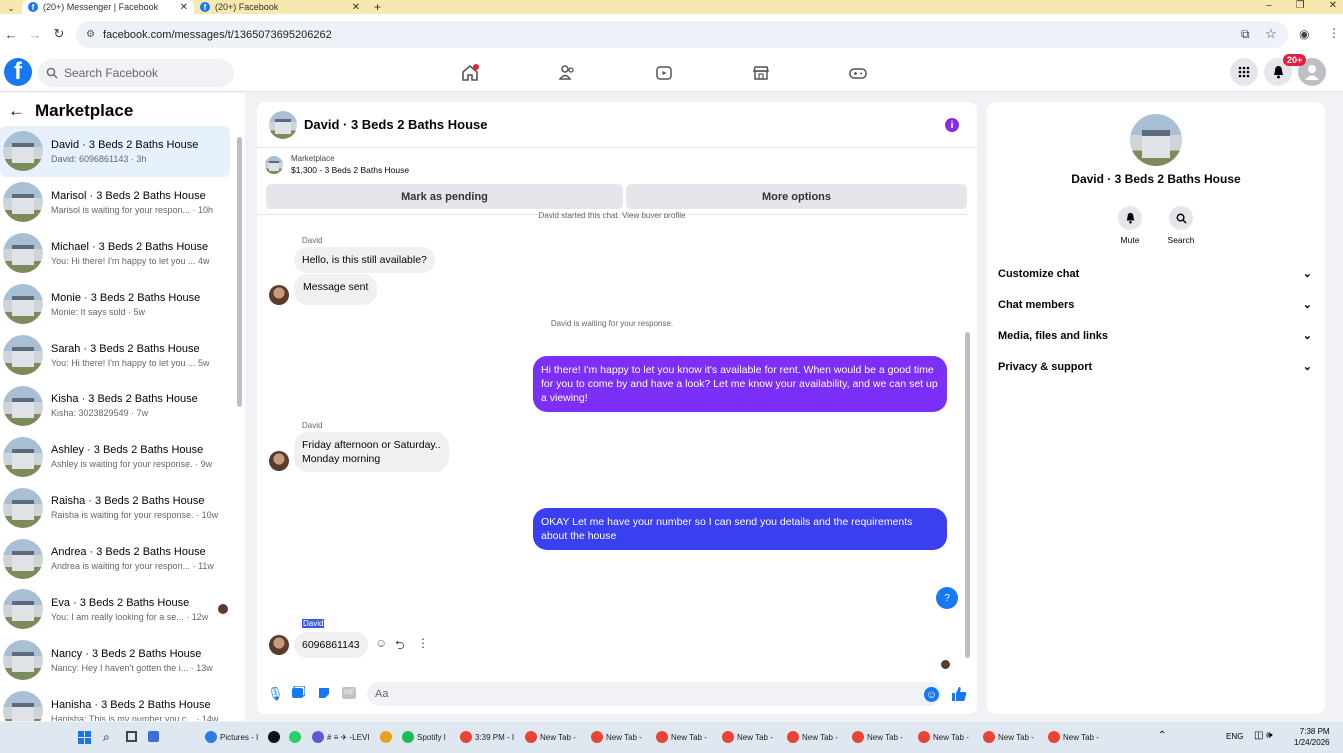 This screenshot has height=753, width=1343. I want to click on tab-messenger: f (20+) Messenger | Facebook ✕, so click(108, 7).